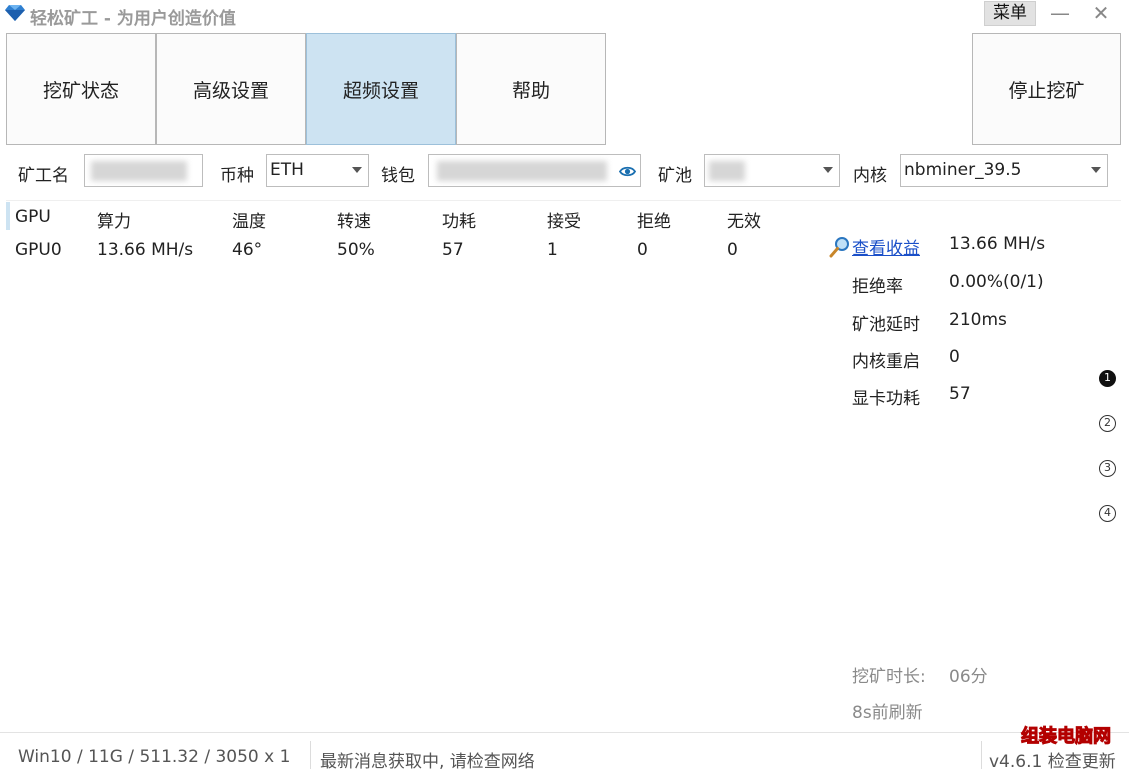  I want to click on page-3-button: 3, so click(1107, 468).